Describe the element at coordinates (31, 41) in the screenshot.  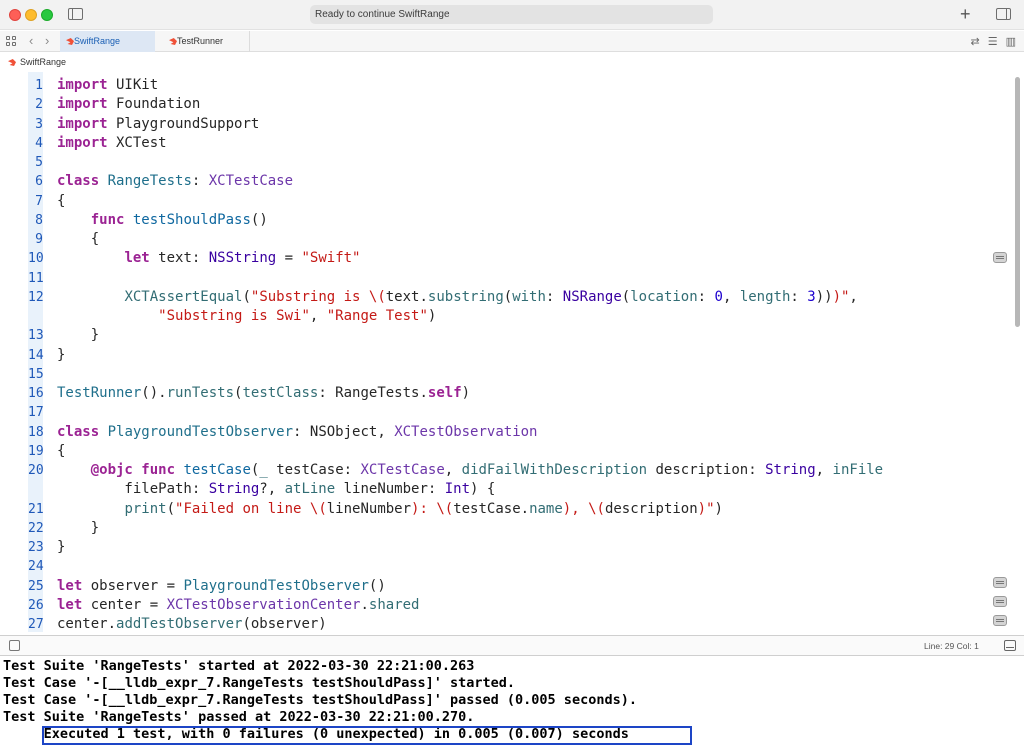
I see `back-icon: ‹` at that location.